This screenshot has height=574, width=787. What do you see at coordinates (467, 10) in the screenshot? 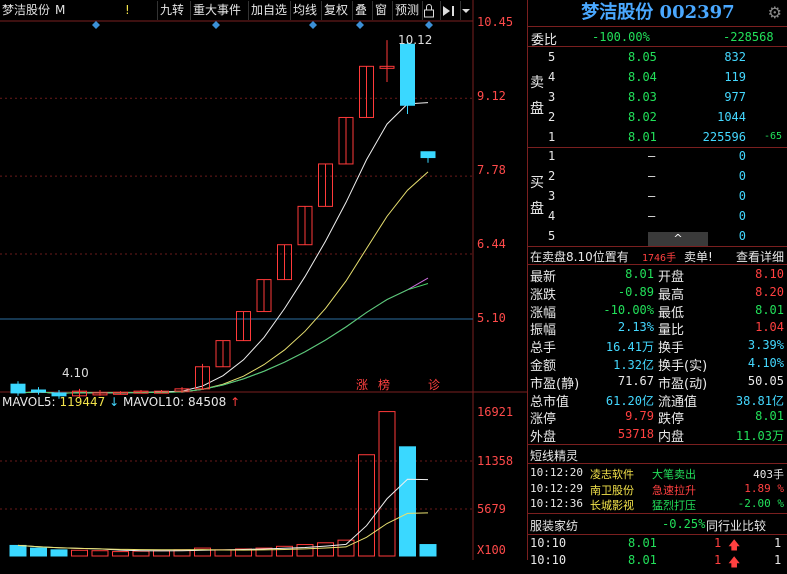
I see `chevron-down-icon` at bounding box center [467, 10].